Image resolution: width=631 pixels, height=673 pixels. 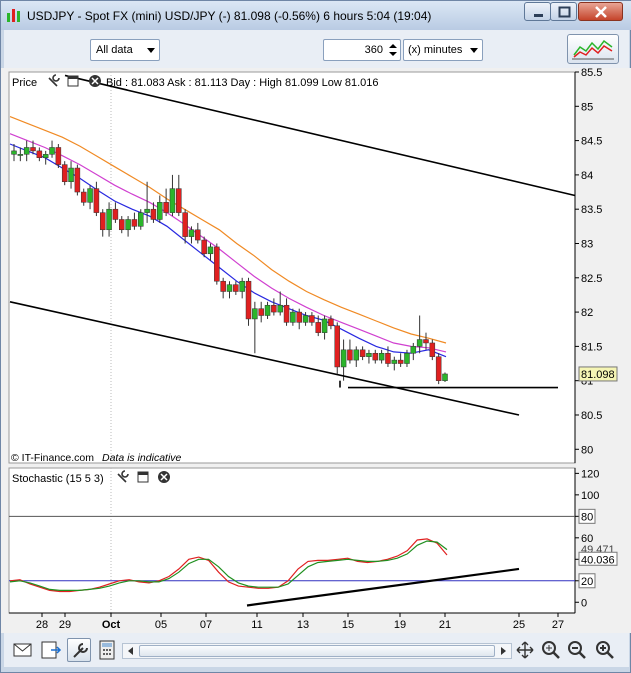 What do you see at coordinates (590, 474) in the screenshot?
I see `y-tick-label: 120` at bounding box center [590, 474].